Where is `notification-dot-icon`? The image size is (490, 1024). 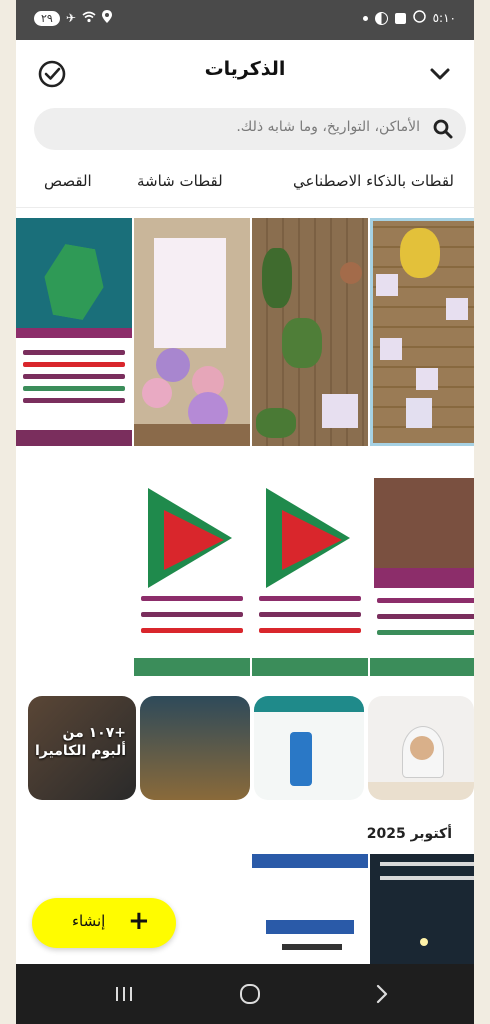 notification-dot-icon is located at coordinates (365, 18).